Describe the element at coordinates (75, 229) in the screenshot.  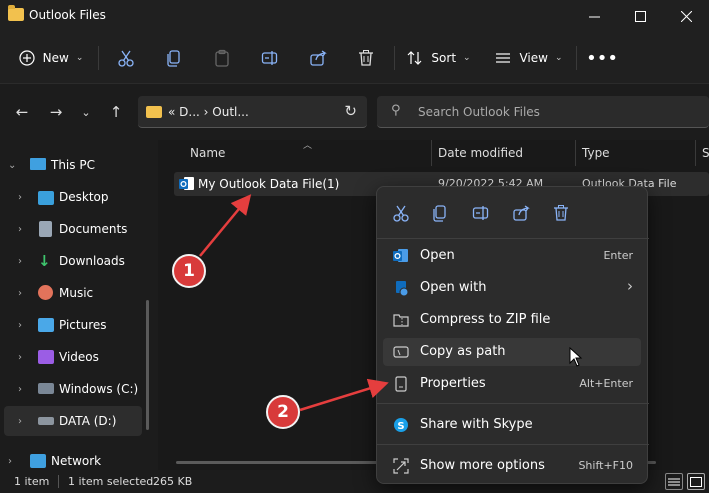
I see `sidebar-item-documents: › Documents` at that location.